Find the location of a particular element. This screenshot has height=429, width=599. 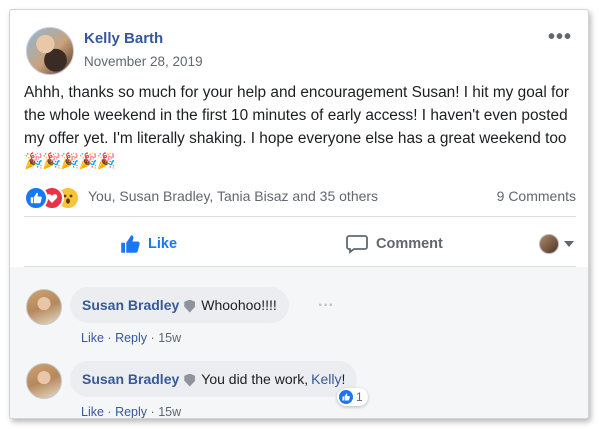

action-bar: Like Comment is located at coordinates (300, 244).